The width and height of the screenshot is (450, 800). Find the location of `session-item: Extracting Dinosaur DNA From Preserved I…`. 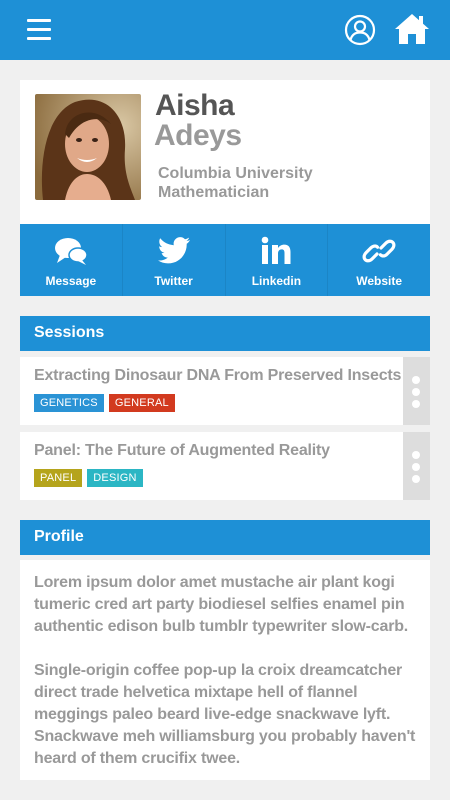

session-item: Extracting Dinosaur DNA From Preserved I… is located at coordinates (225, 391).